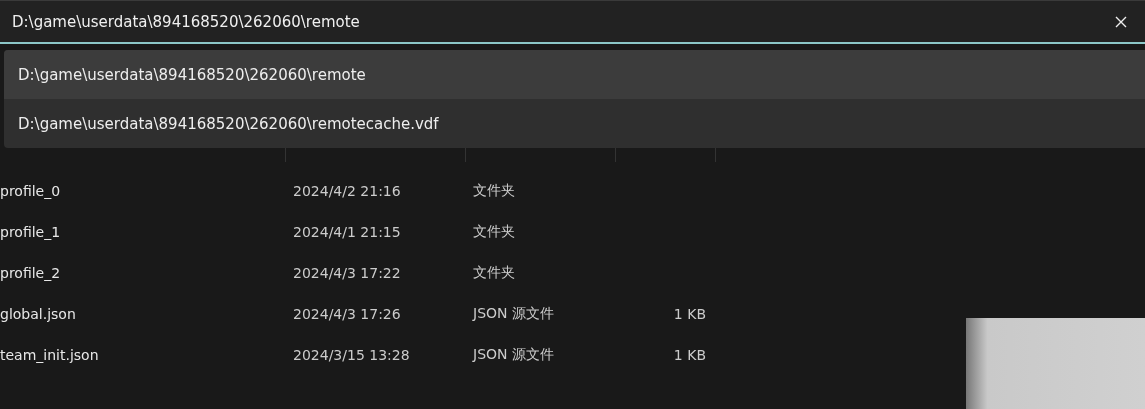 The image size is (1145, 409). Describe the element at coordinates (574, 123) in the screenshot. I see `suggestion-item: D:\game\userdata\894168520\262060\remotecache.vdf` at that location.